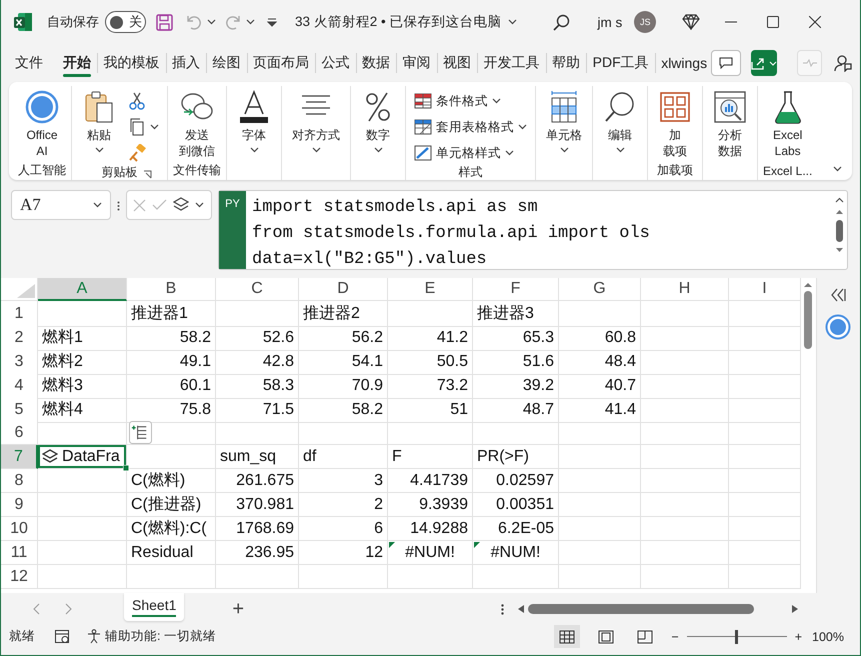  What do you see at coordinates (125, 22) in the screenshot?
I see `autosave-toggle: 关` at bounding box center [125, 22].